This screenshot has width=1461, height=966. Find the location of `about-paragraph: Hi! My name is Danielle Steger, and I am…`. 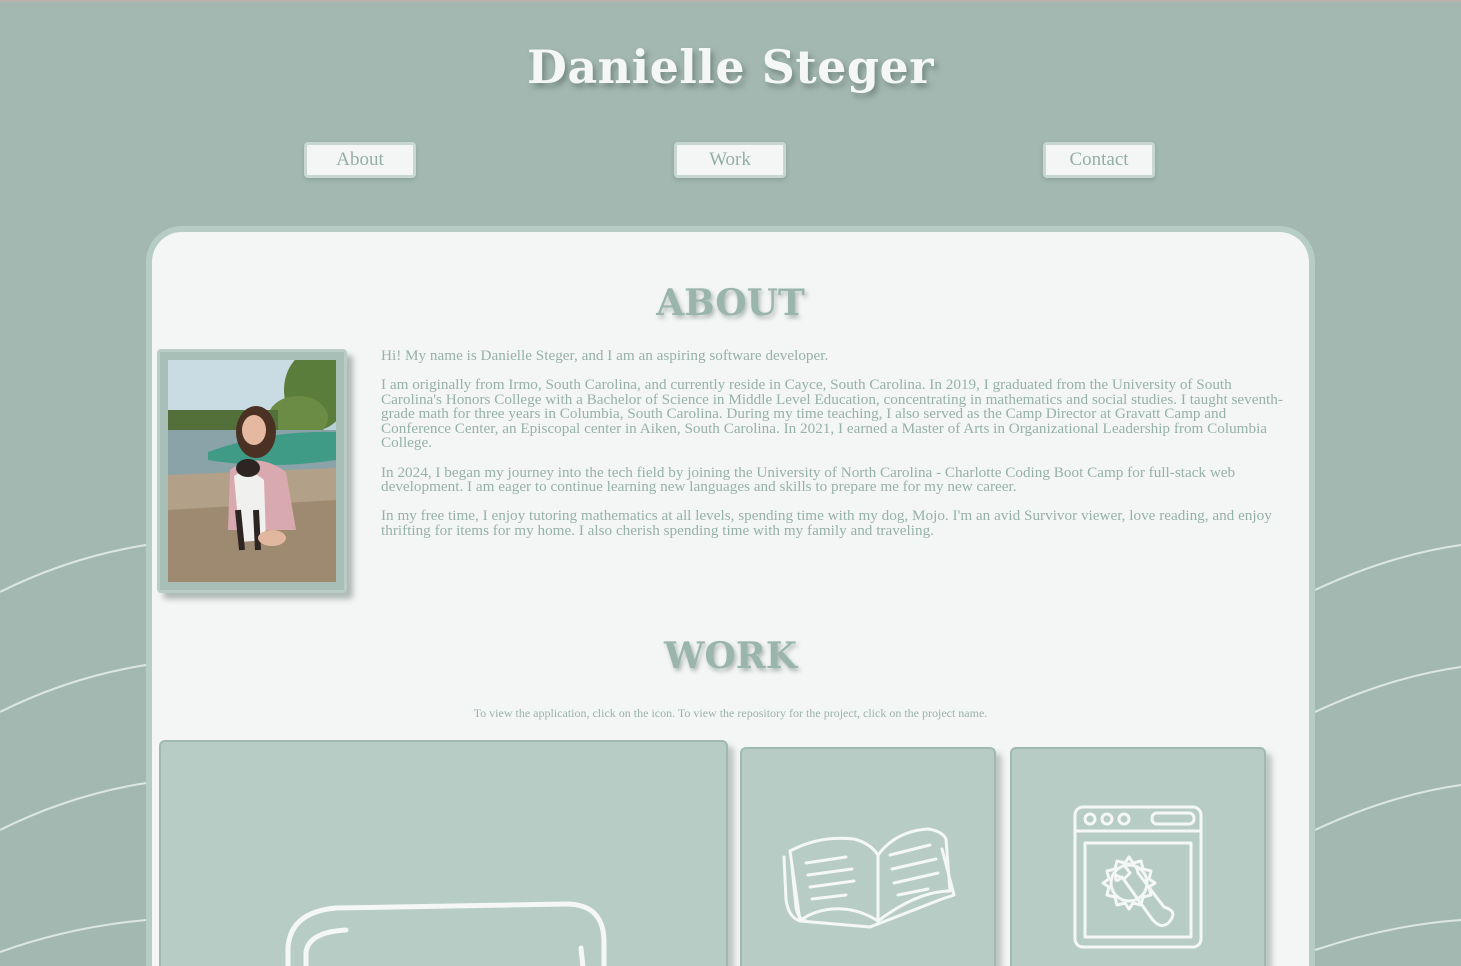

about-paragraph: Hi! My name is Danielle Steger, and I am… is located at coordinates (605, 355).